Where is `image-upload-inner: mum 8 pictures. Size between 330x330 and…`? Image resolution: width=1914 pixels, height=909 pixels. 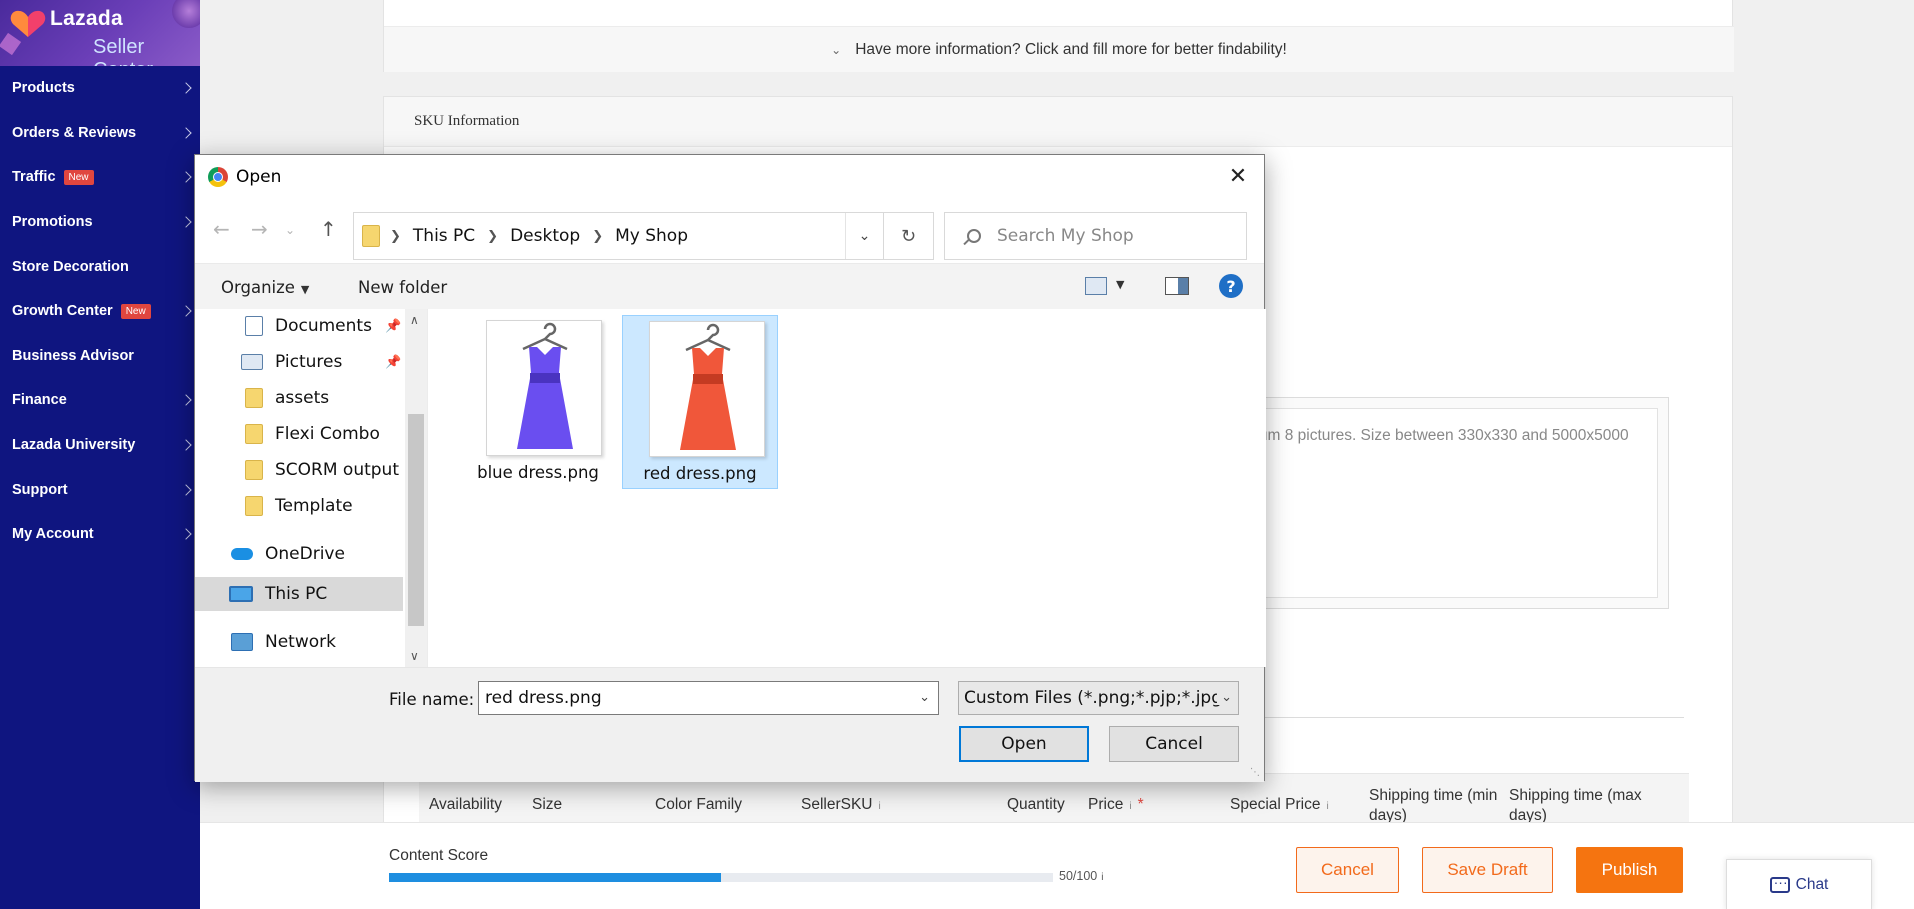 image-upload-inner: mum 8 pictures. Size between 330x330 and… is located at coordinates (1451, 503).